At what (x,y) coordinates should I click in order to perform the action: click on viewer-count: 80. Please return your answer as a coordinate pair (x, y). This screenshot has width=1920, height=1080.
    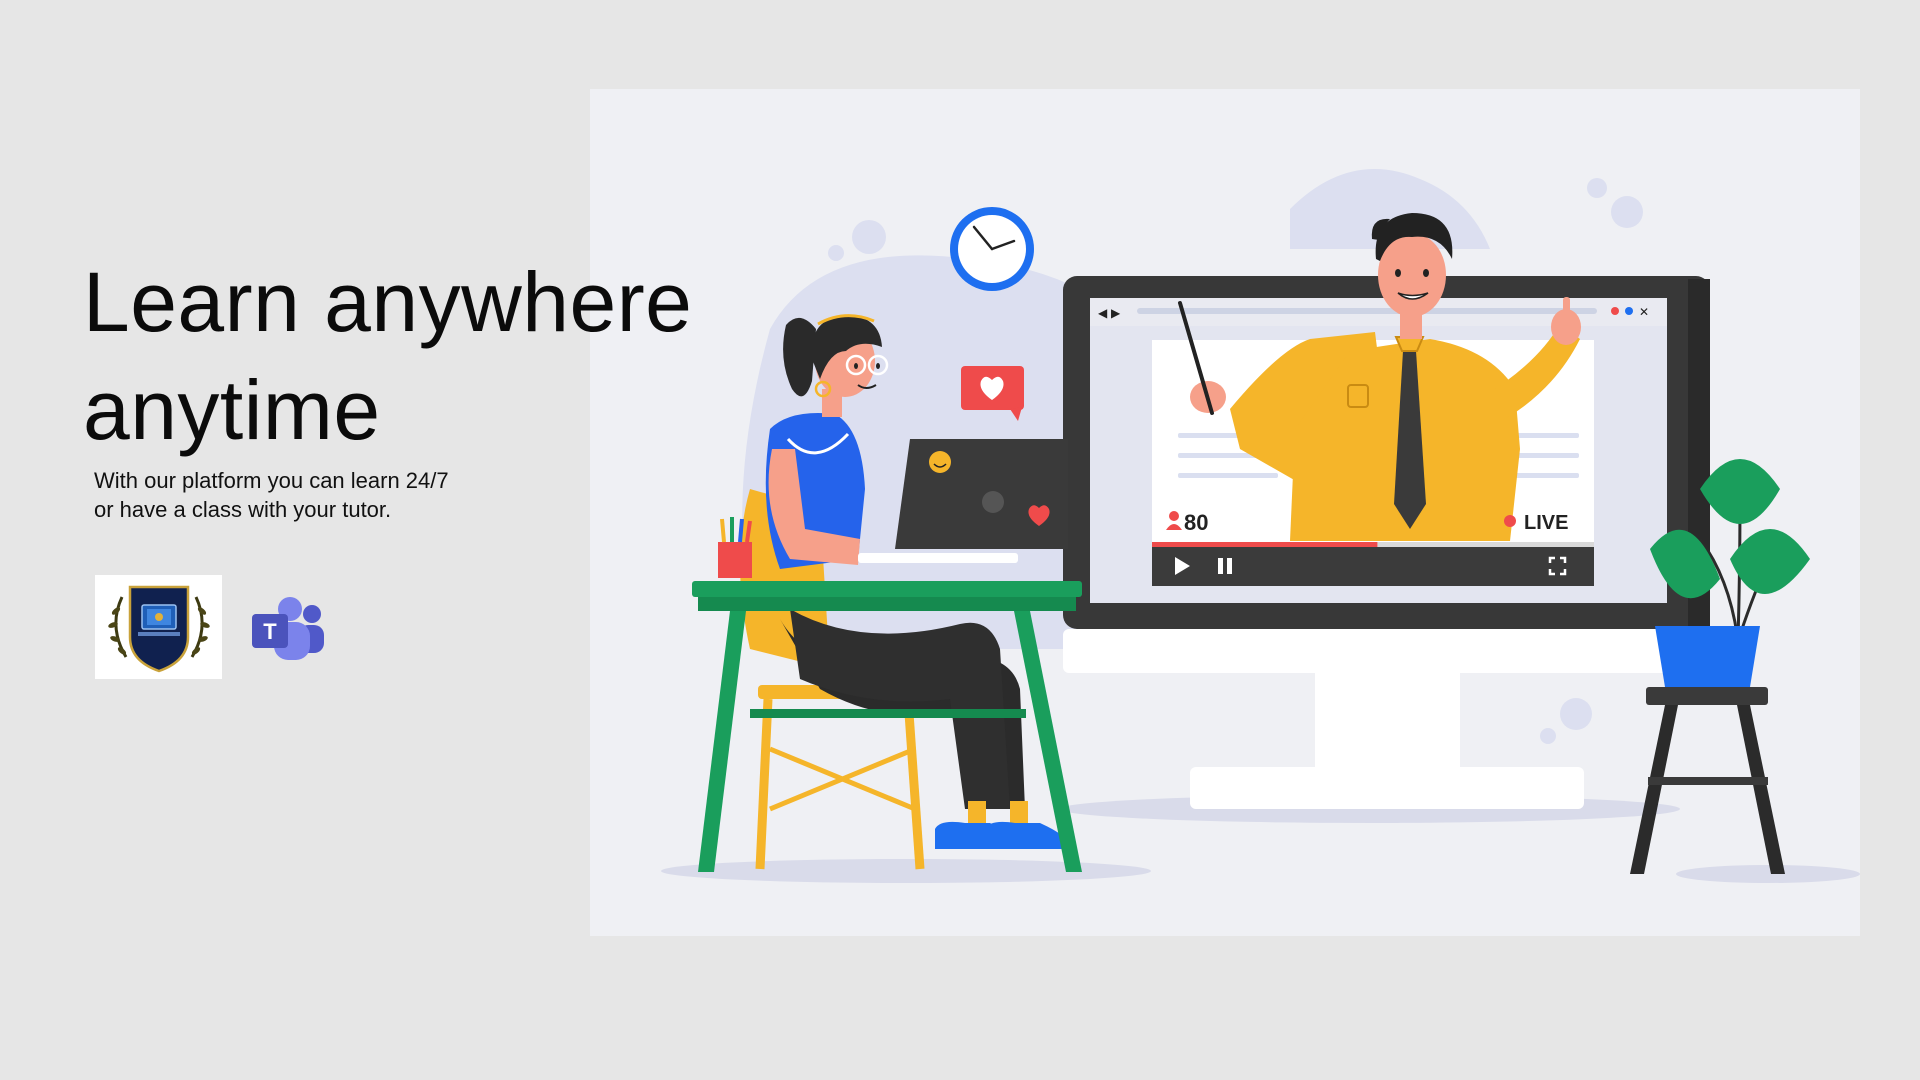
    Looking at the image, I should click on (1196, 522).